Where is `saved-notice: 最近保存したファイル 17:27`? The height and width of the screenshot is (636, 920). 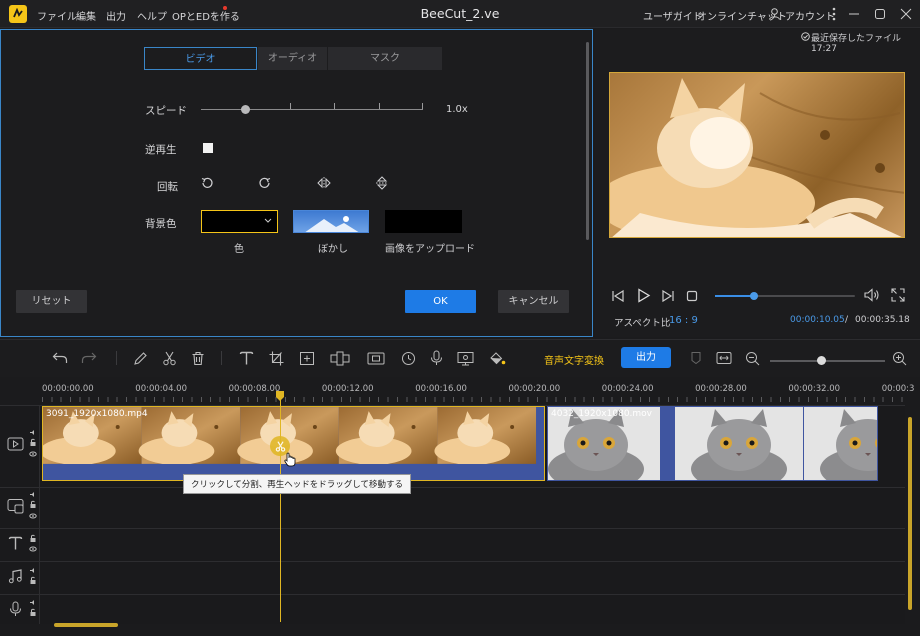 saved-notice: 最近保存したファイル 17:27 is located at coordinates (856, 44).